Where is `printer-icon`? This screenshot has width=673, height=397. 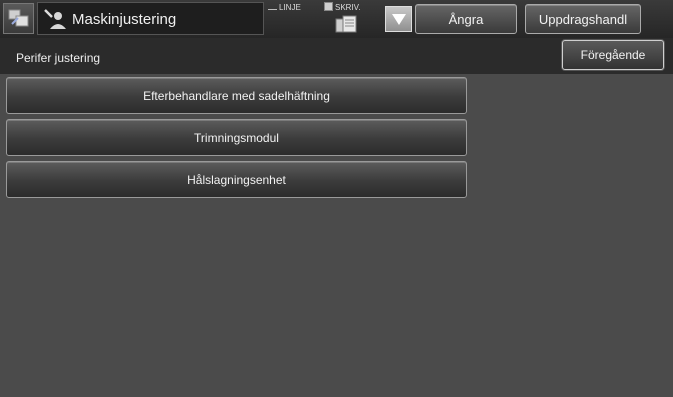
printer-icon is located at coordinates (346, 24).